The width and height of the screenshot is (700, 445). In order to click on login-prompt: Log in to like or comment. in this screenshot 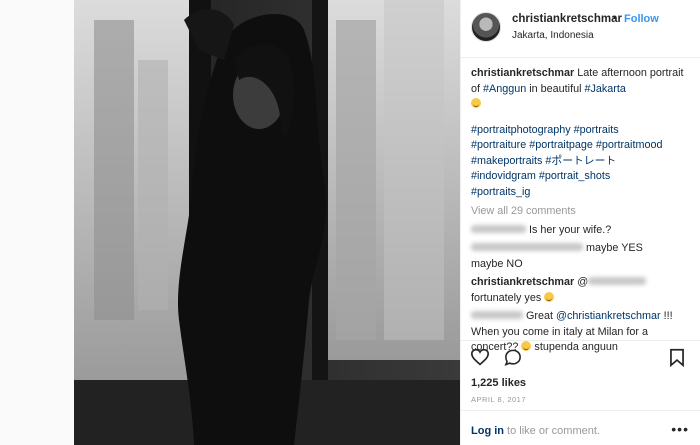, I will do `click(535, 431)`.